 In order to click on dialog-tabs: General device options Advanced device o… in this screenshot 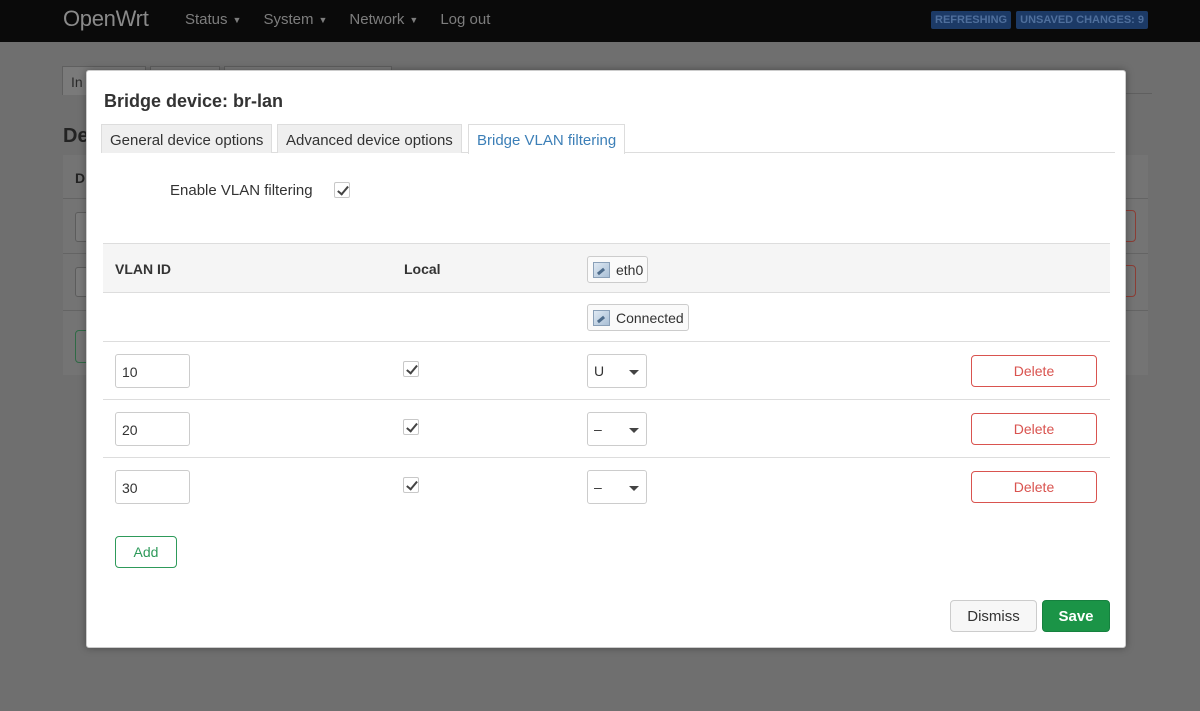, I will do `click(608, 139)`.